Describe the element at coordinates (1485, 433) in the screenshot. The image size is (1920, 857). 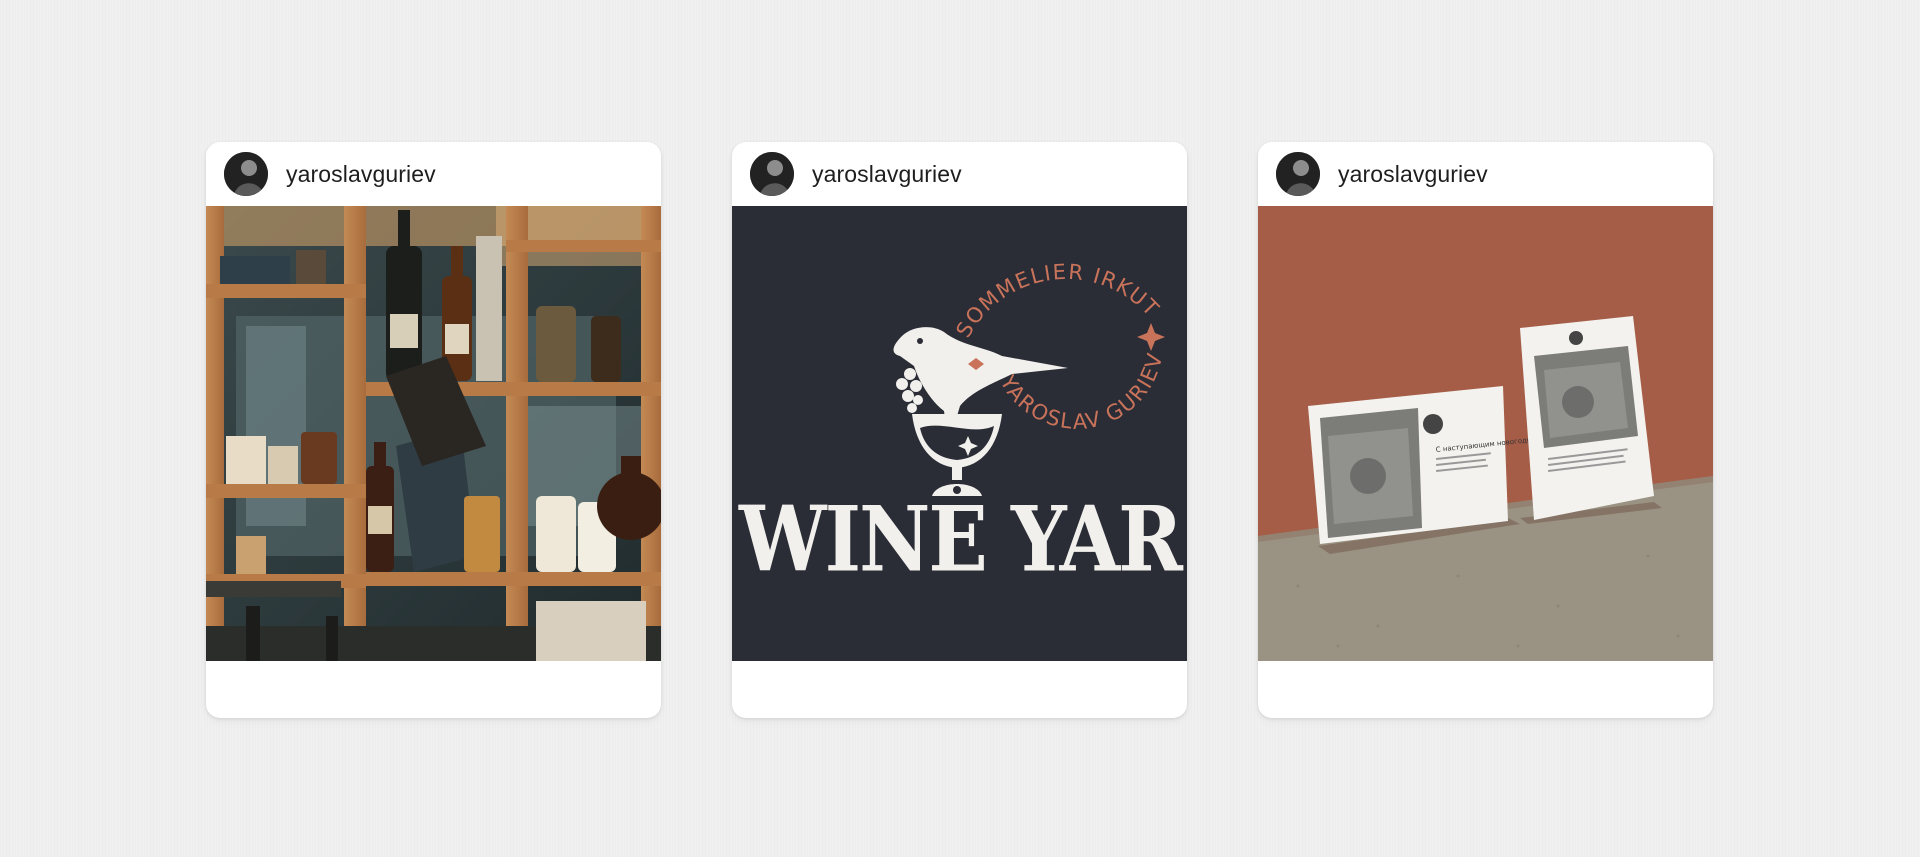
I see `post-image: С наступающим новогодним праздником!` at that location.